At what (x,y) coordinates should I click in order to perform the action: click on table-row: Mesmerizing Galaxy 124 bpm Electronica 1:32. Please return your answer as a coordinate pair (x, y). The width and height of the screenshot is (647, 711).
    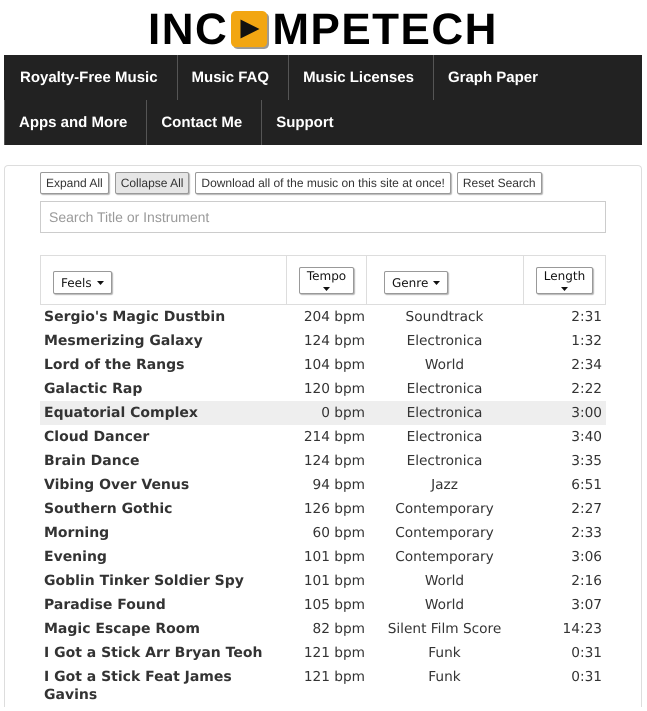
    Looking at the image, I should click on (323, 341).